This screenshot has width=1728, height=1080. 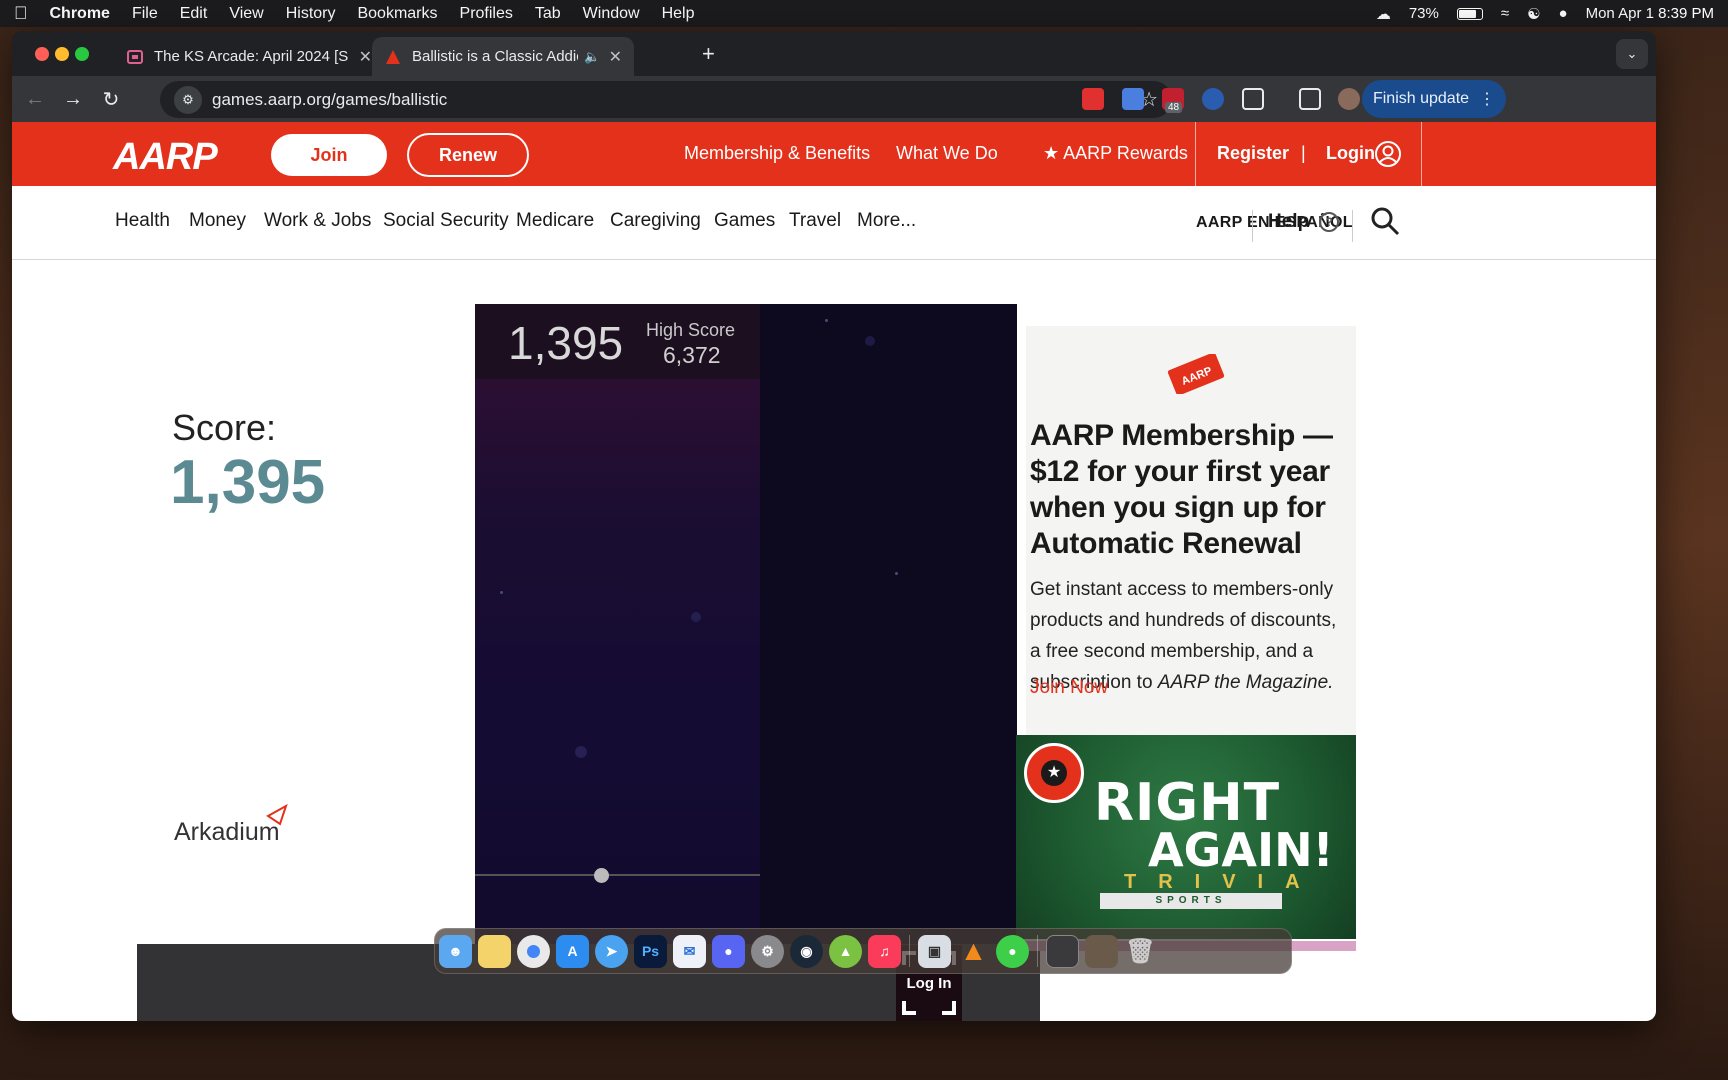 I want to click on siri-icon: ●, so click(x=1563, y=13).